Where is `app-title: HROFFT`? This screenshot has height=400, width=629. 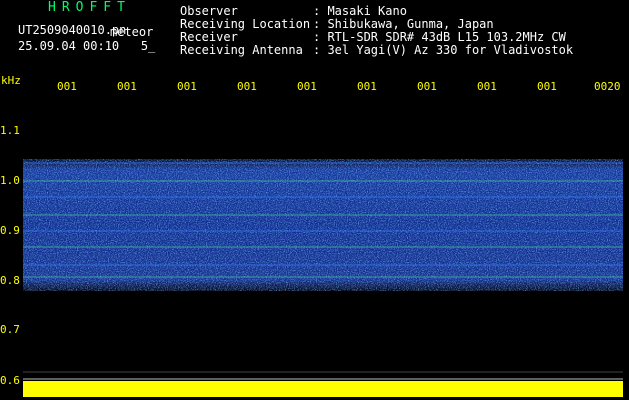 app-title: HROFFT is located at coordinates (89, 7).